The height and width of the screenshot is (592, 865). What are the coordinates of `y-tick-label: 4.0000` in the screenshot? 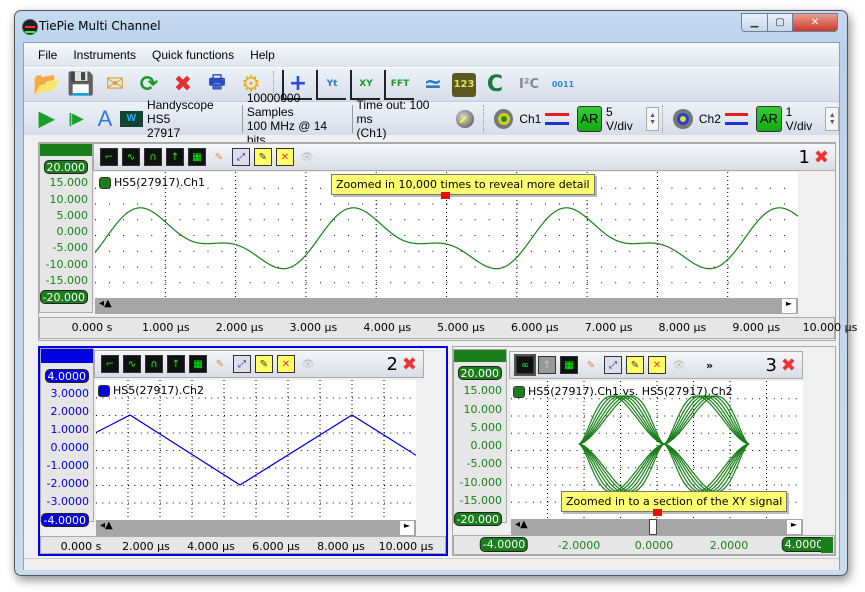 It's located at (66, 376).